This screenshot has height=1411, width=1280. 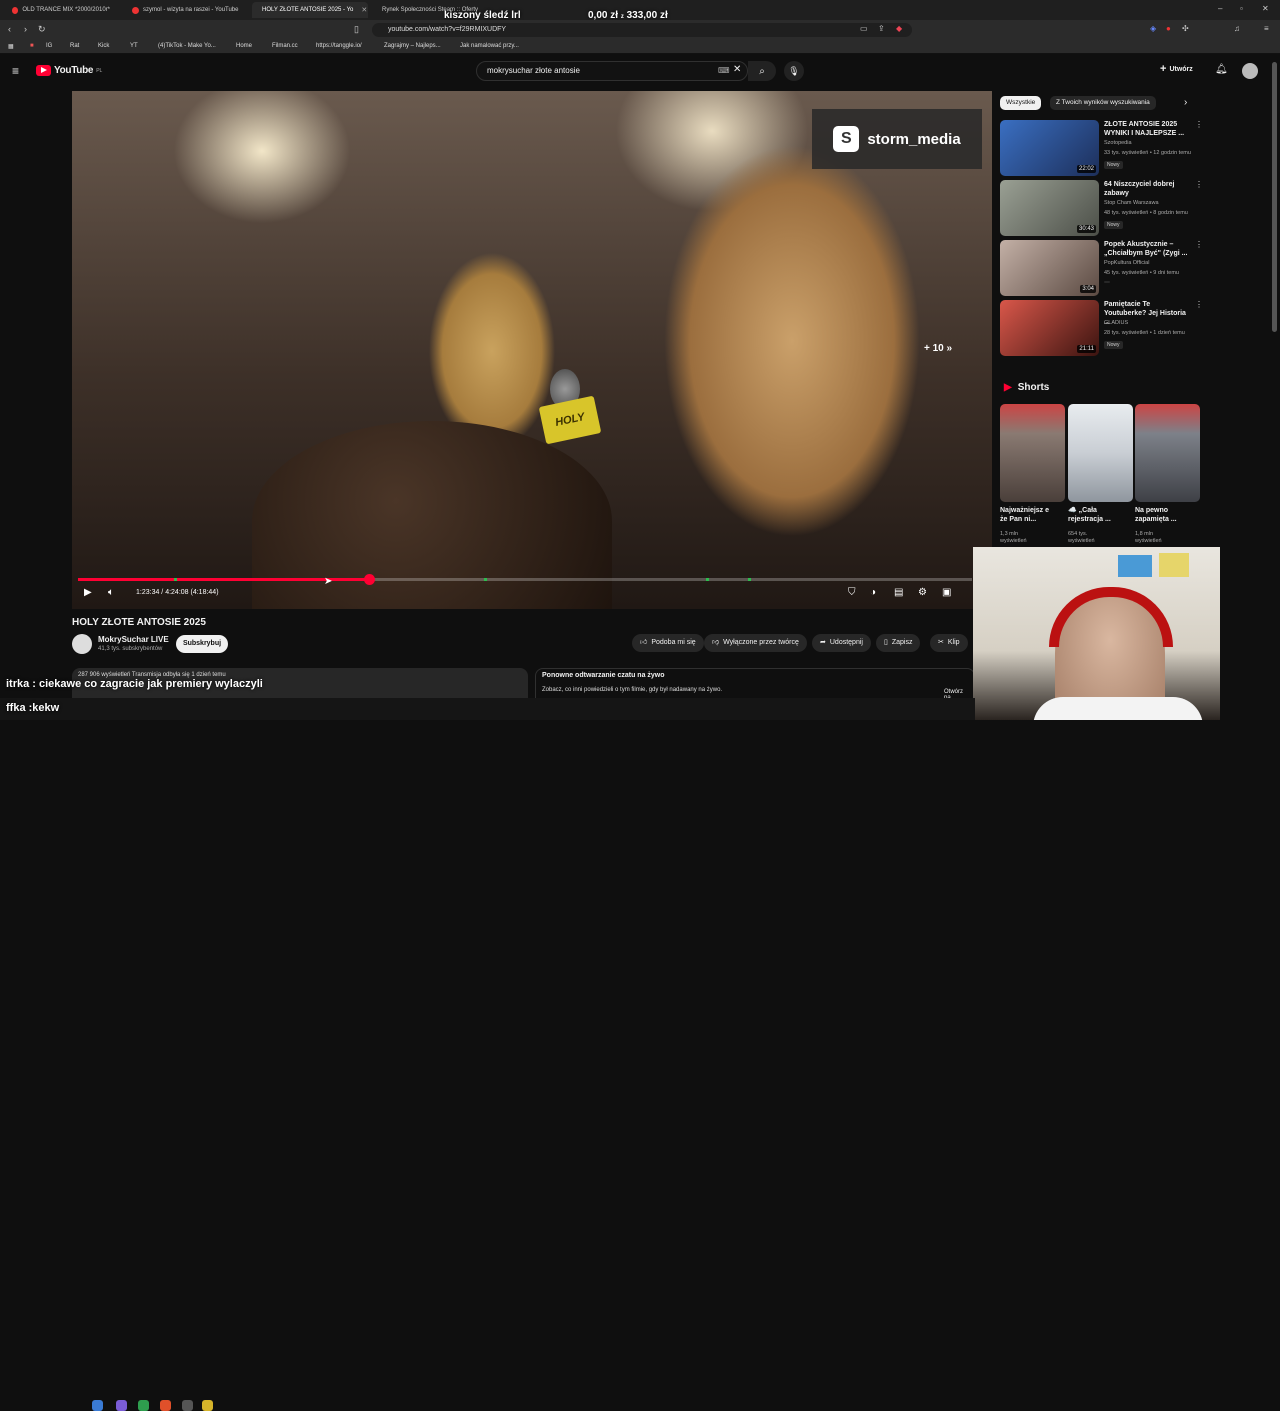 What do you see at coordinates (133, 639) in the screenshot?
I see `channel-name: MokrySuchar LIVE` at bounding box center [133, 639].